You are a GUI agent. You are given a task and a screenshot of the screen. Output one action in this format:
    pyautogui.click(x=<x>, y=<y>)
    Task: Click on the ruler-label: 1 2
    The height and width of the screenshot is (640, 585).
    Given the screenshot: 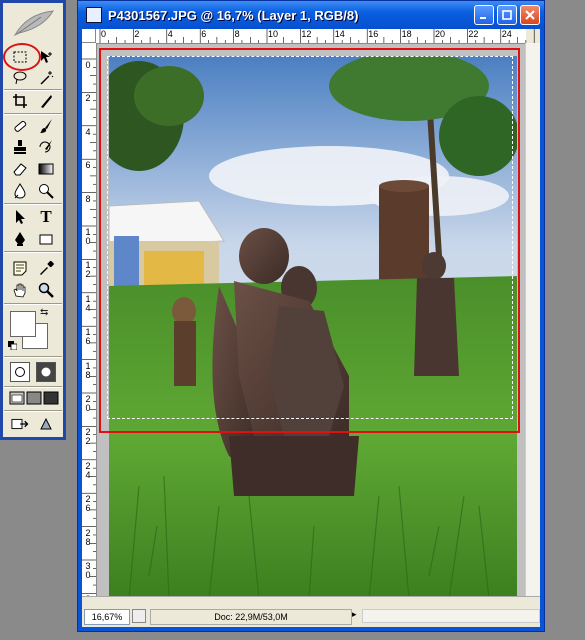 What is the action you would take?
    pyautogui.click(x=88, y=270)
    